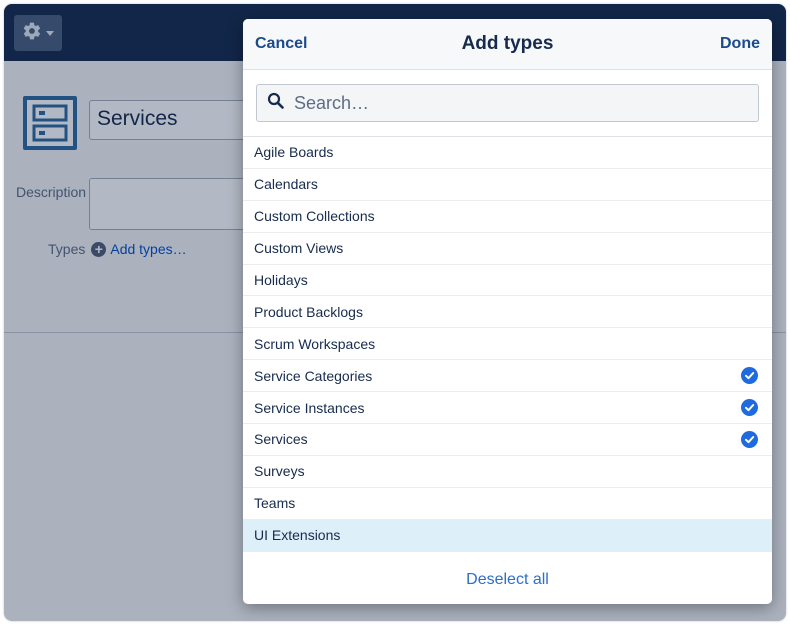 The width and height of the screenshot is (790, 625). What do you see at coordinates (294, 152) in the screenshot?
I see `list-item-label: Agile Boards` at bounding box center [294, 152].